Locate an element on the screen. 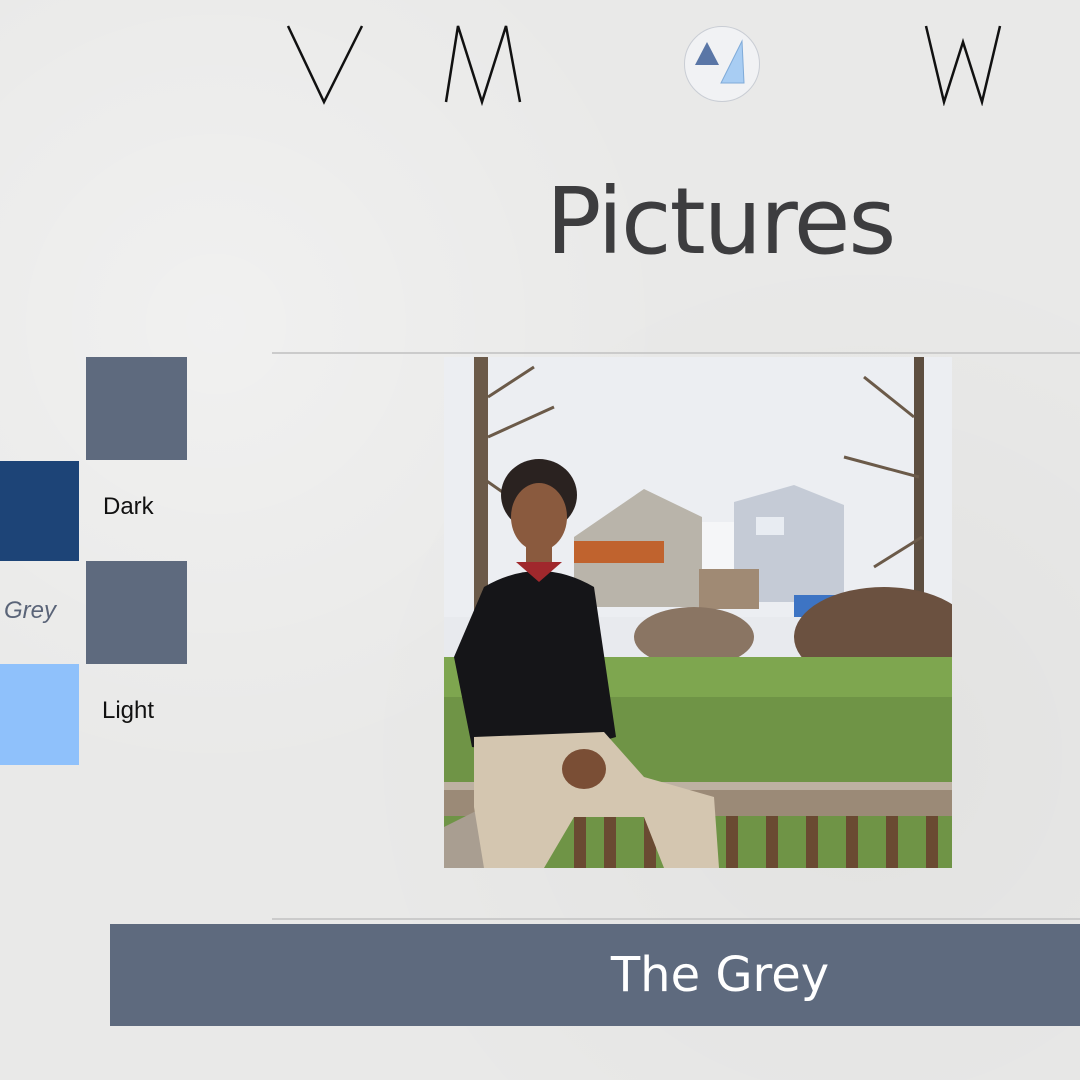 This screenshot has width=1080, height=1080. swatch-label-dark: Dark is located at coordinates (128, 506).